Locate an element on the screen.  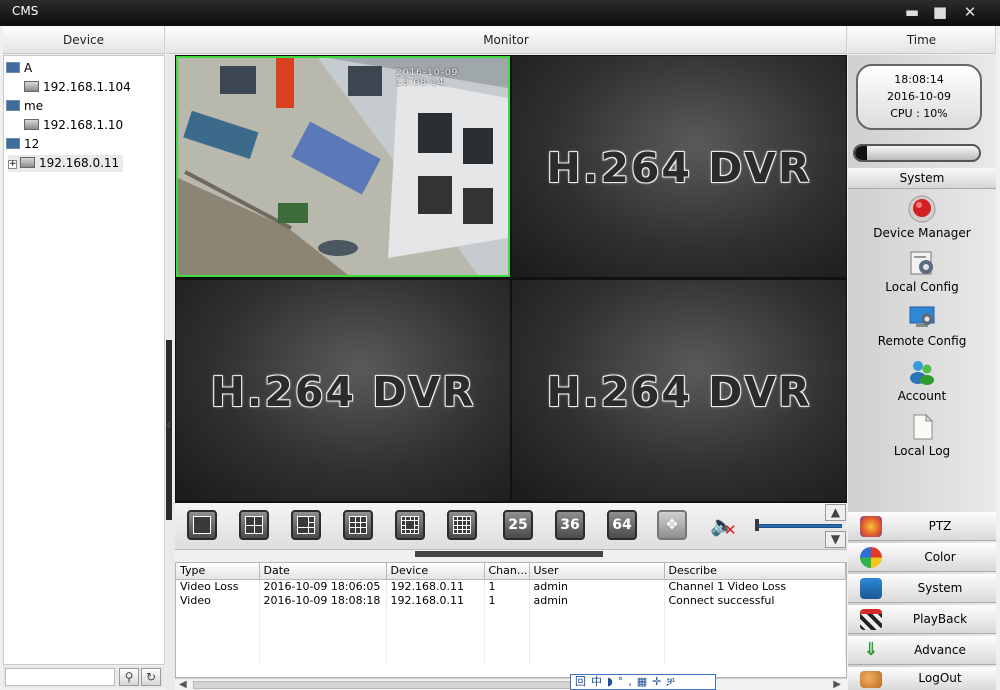
tree-node-label: me is located at coordinates (34, 106).